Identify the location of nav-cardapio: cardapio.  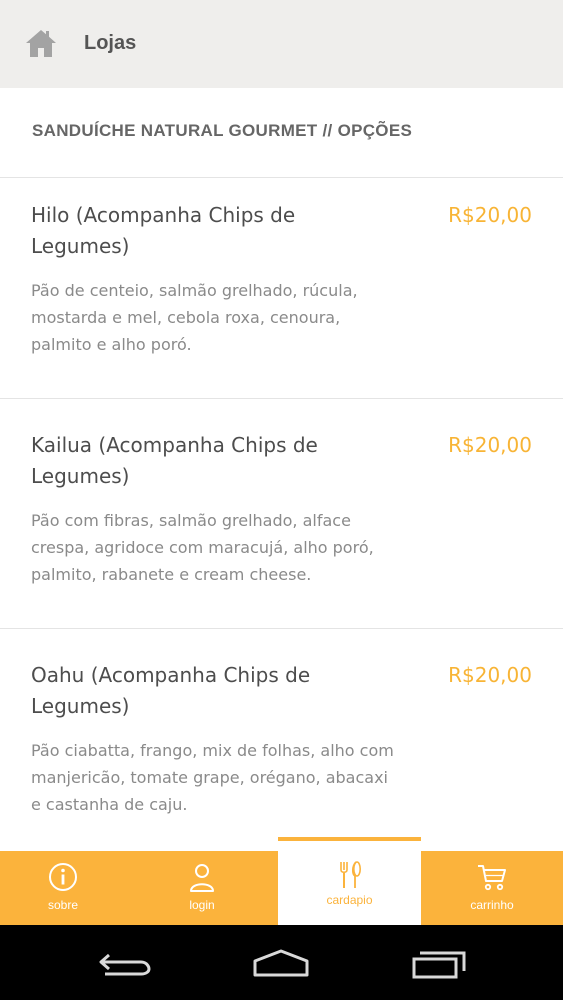
(349, 881).